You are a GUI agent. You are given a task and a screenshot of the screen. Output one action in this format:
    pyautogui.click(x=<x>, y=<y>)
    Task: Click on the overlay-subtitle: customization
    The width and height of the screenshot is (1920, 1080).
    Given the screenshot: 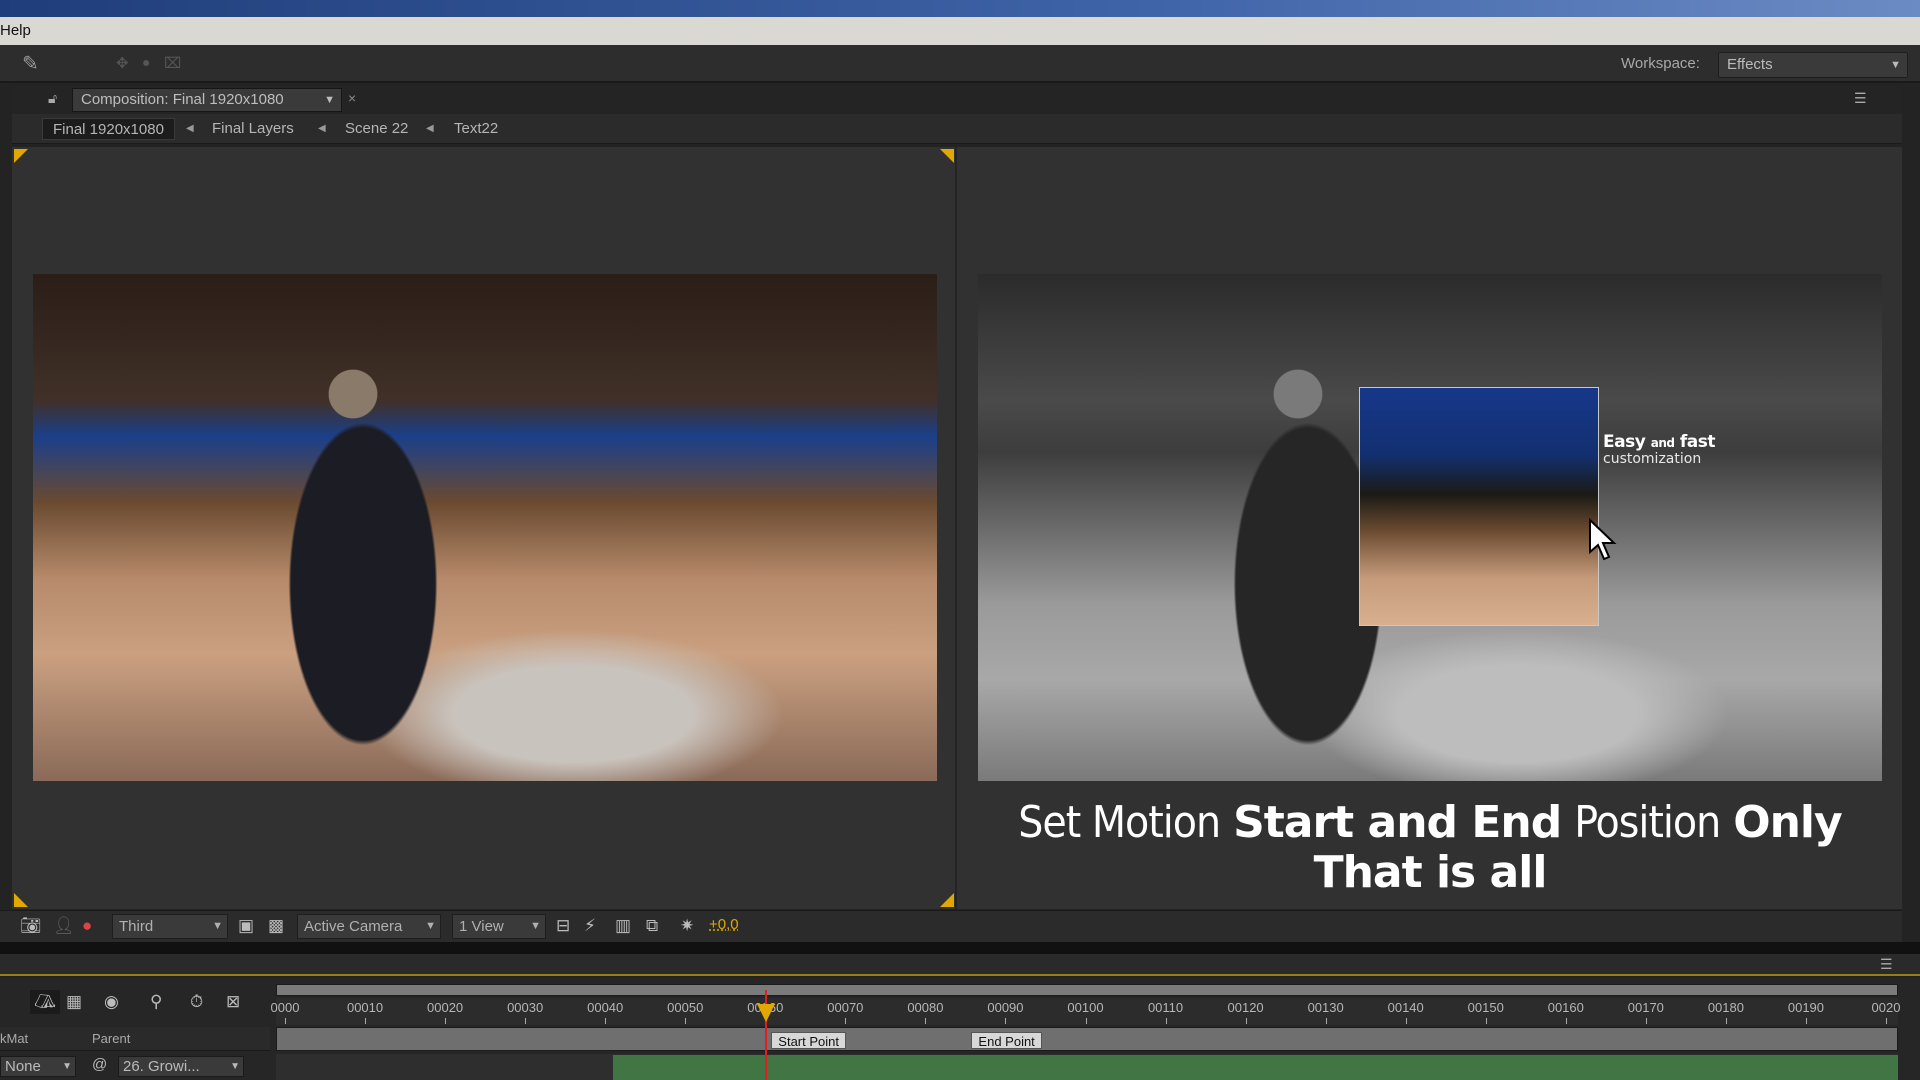 What is the action you would take?
    pyautogui.click(x=1652, y=459)
    